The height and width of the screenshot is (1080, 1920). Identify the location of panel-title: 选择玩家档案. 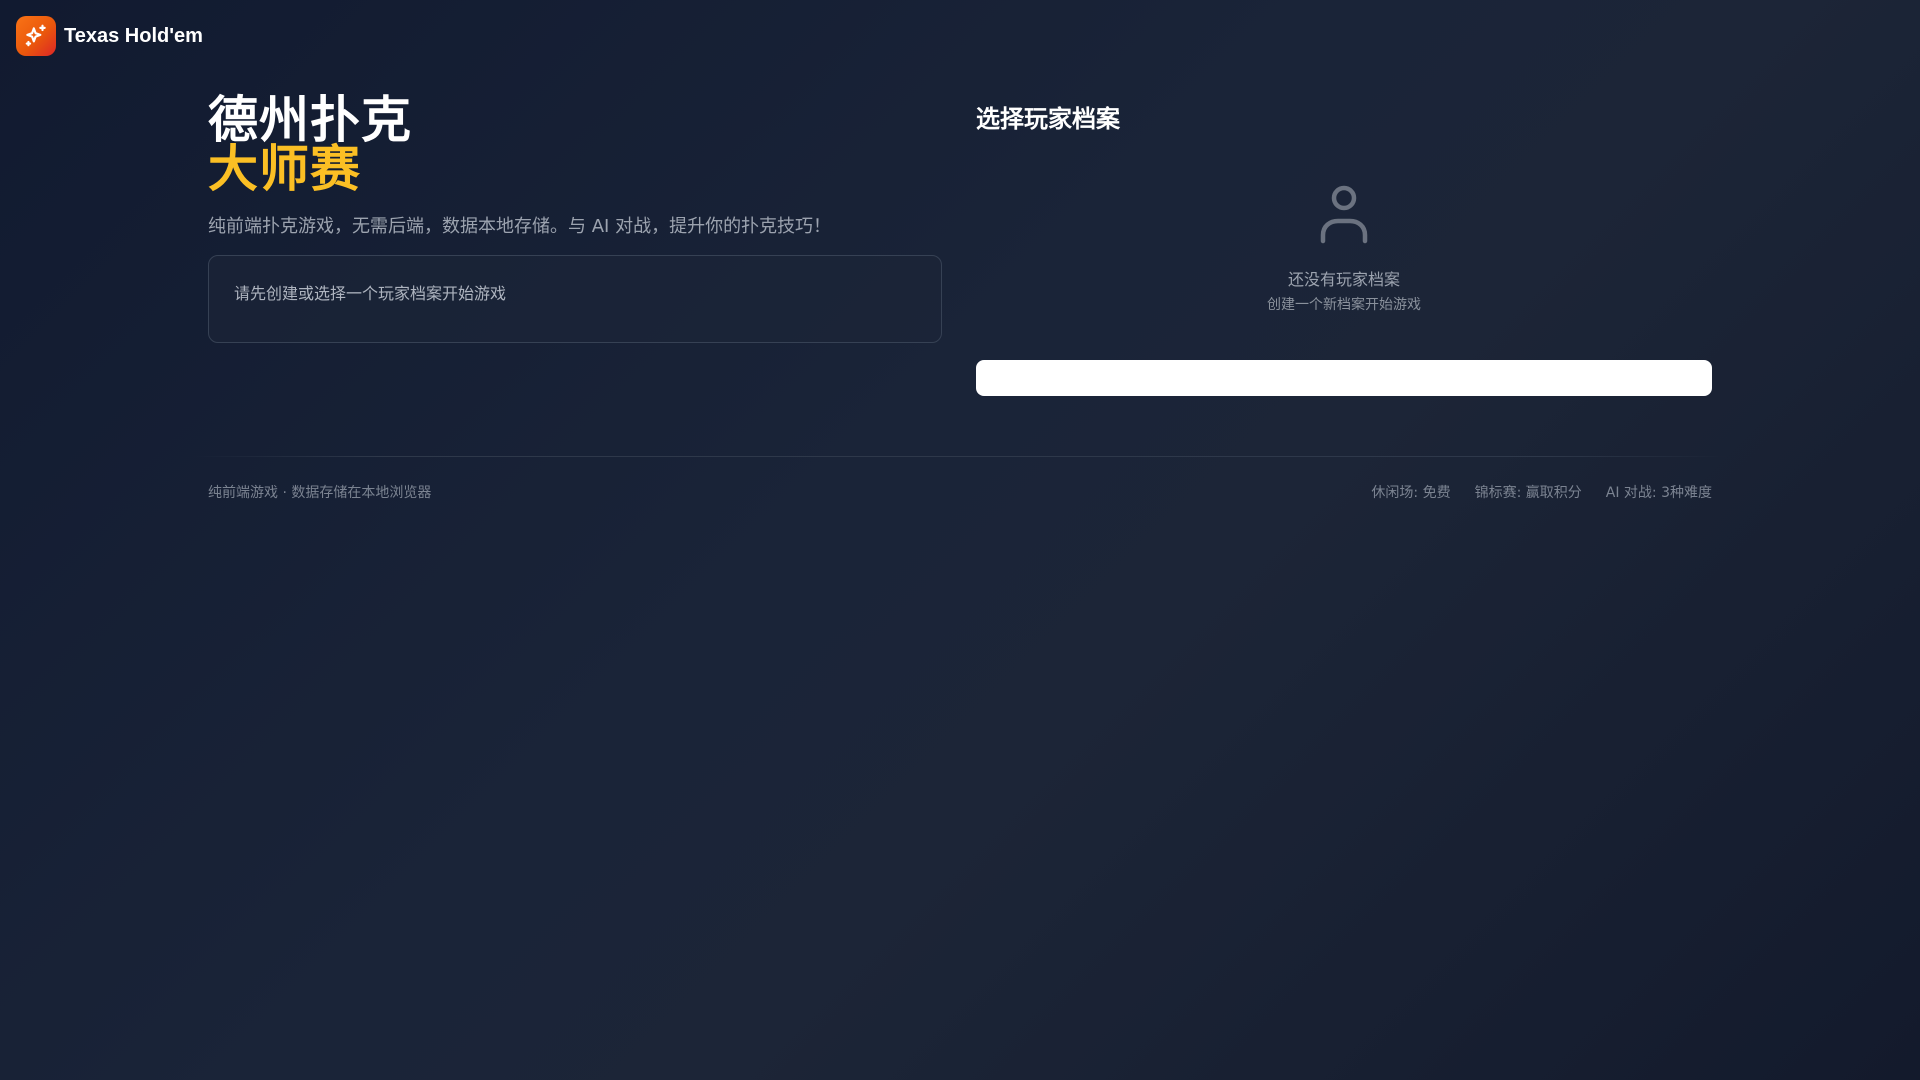
(1048, 119).